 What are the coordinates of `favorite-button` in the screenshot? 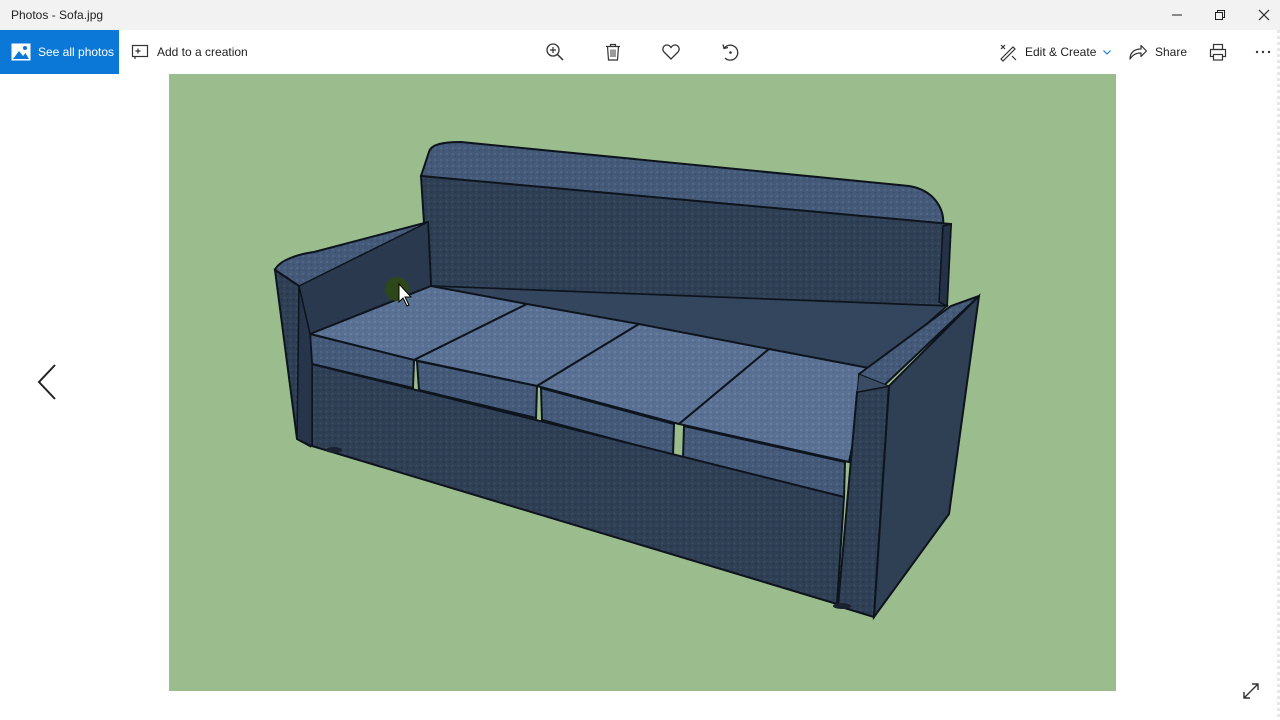 It's located at (671, 52).